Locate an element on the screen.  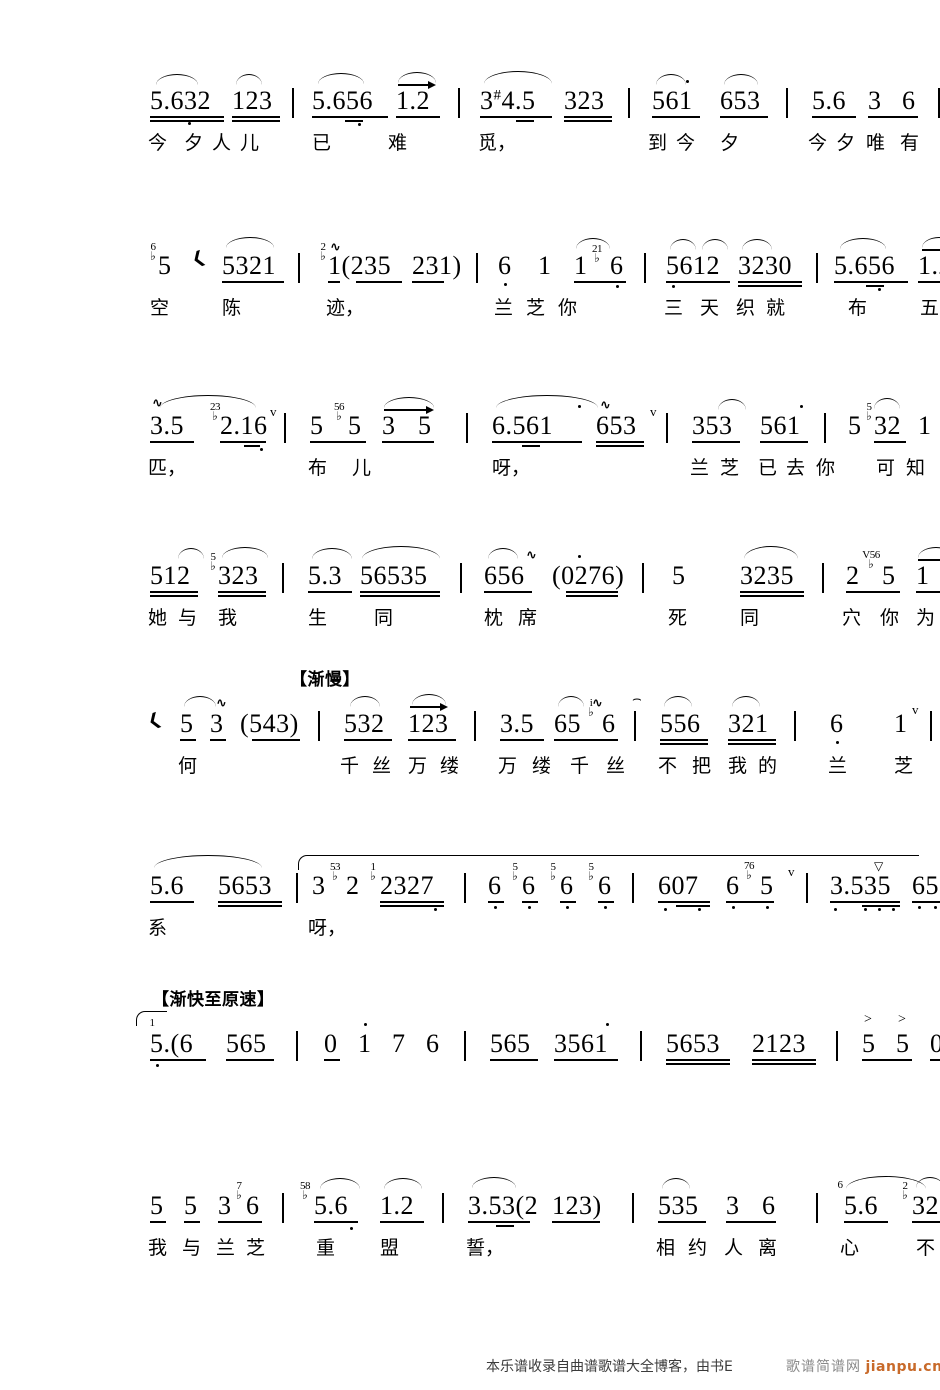
note-digits: 3.5 is located at coordinates (517, 723).